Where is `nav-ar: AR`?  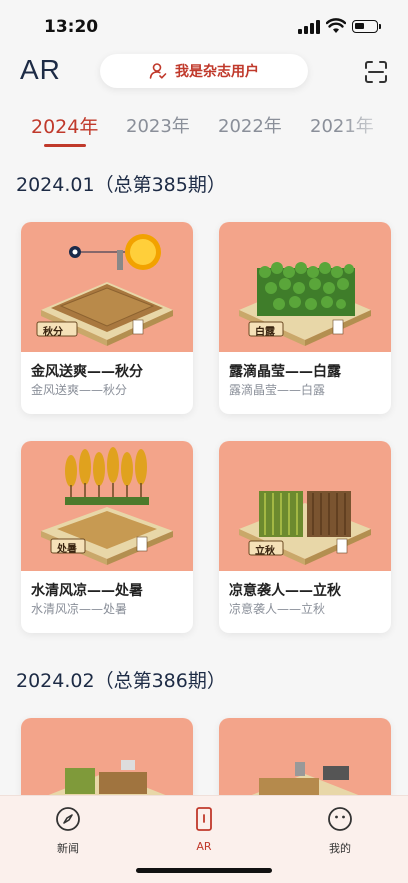 nav-ar: AR is located at coordinates (204, 829).